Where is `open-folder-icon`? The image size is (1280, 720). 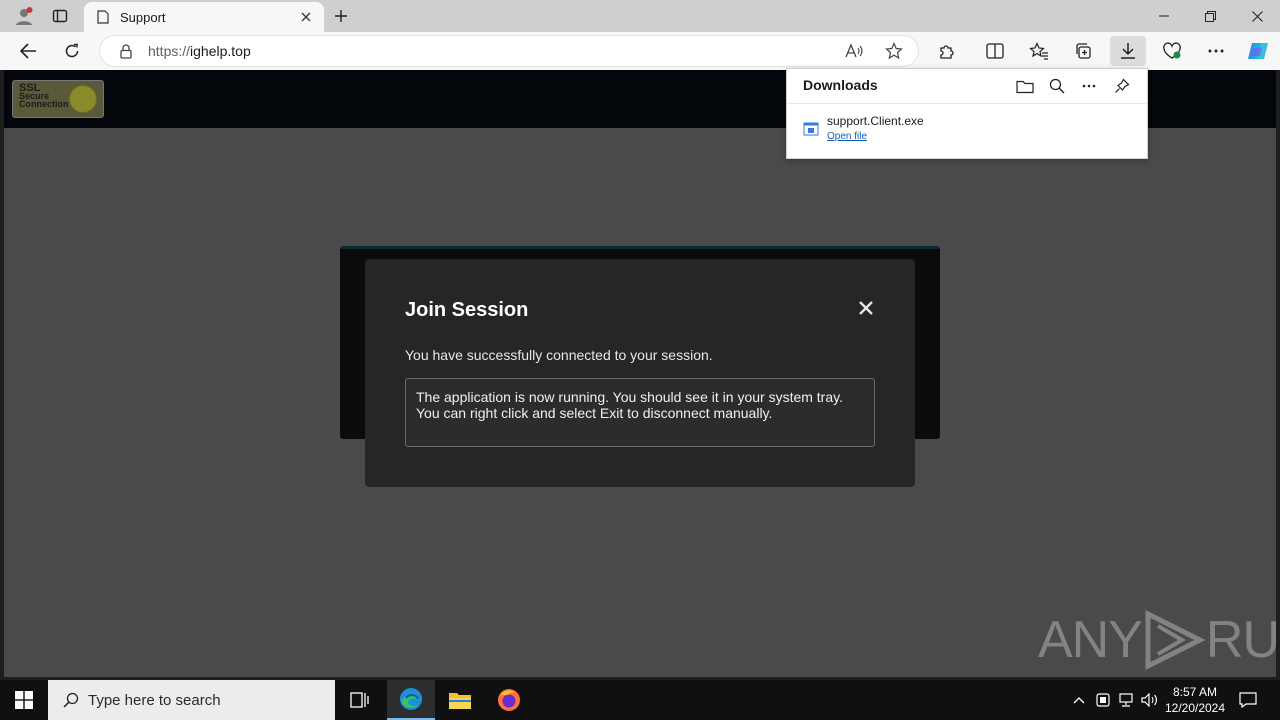 open-folder-icon is located at coordinates (1025, 86).